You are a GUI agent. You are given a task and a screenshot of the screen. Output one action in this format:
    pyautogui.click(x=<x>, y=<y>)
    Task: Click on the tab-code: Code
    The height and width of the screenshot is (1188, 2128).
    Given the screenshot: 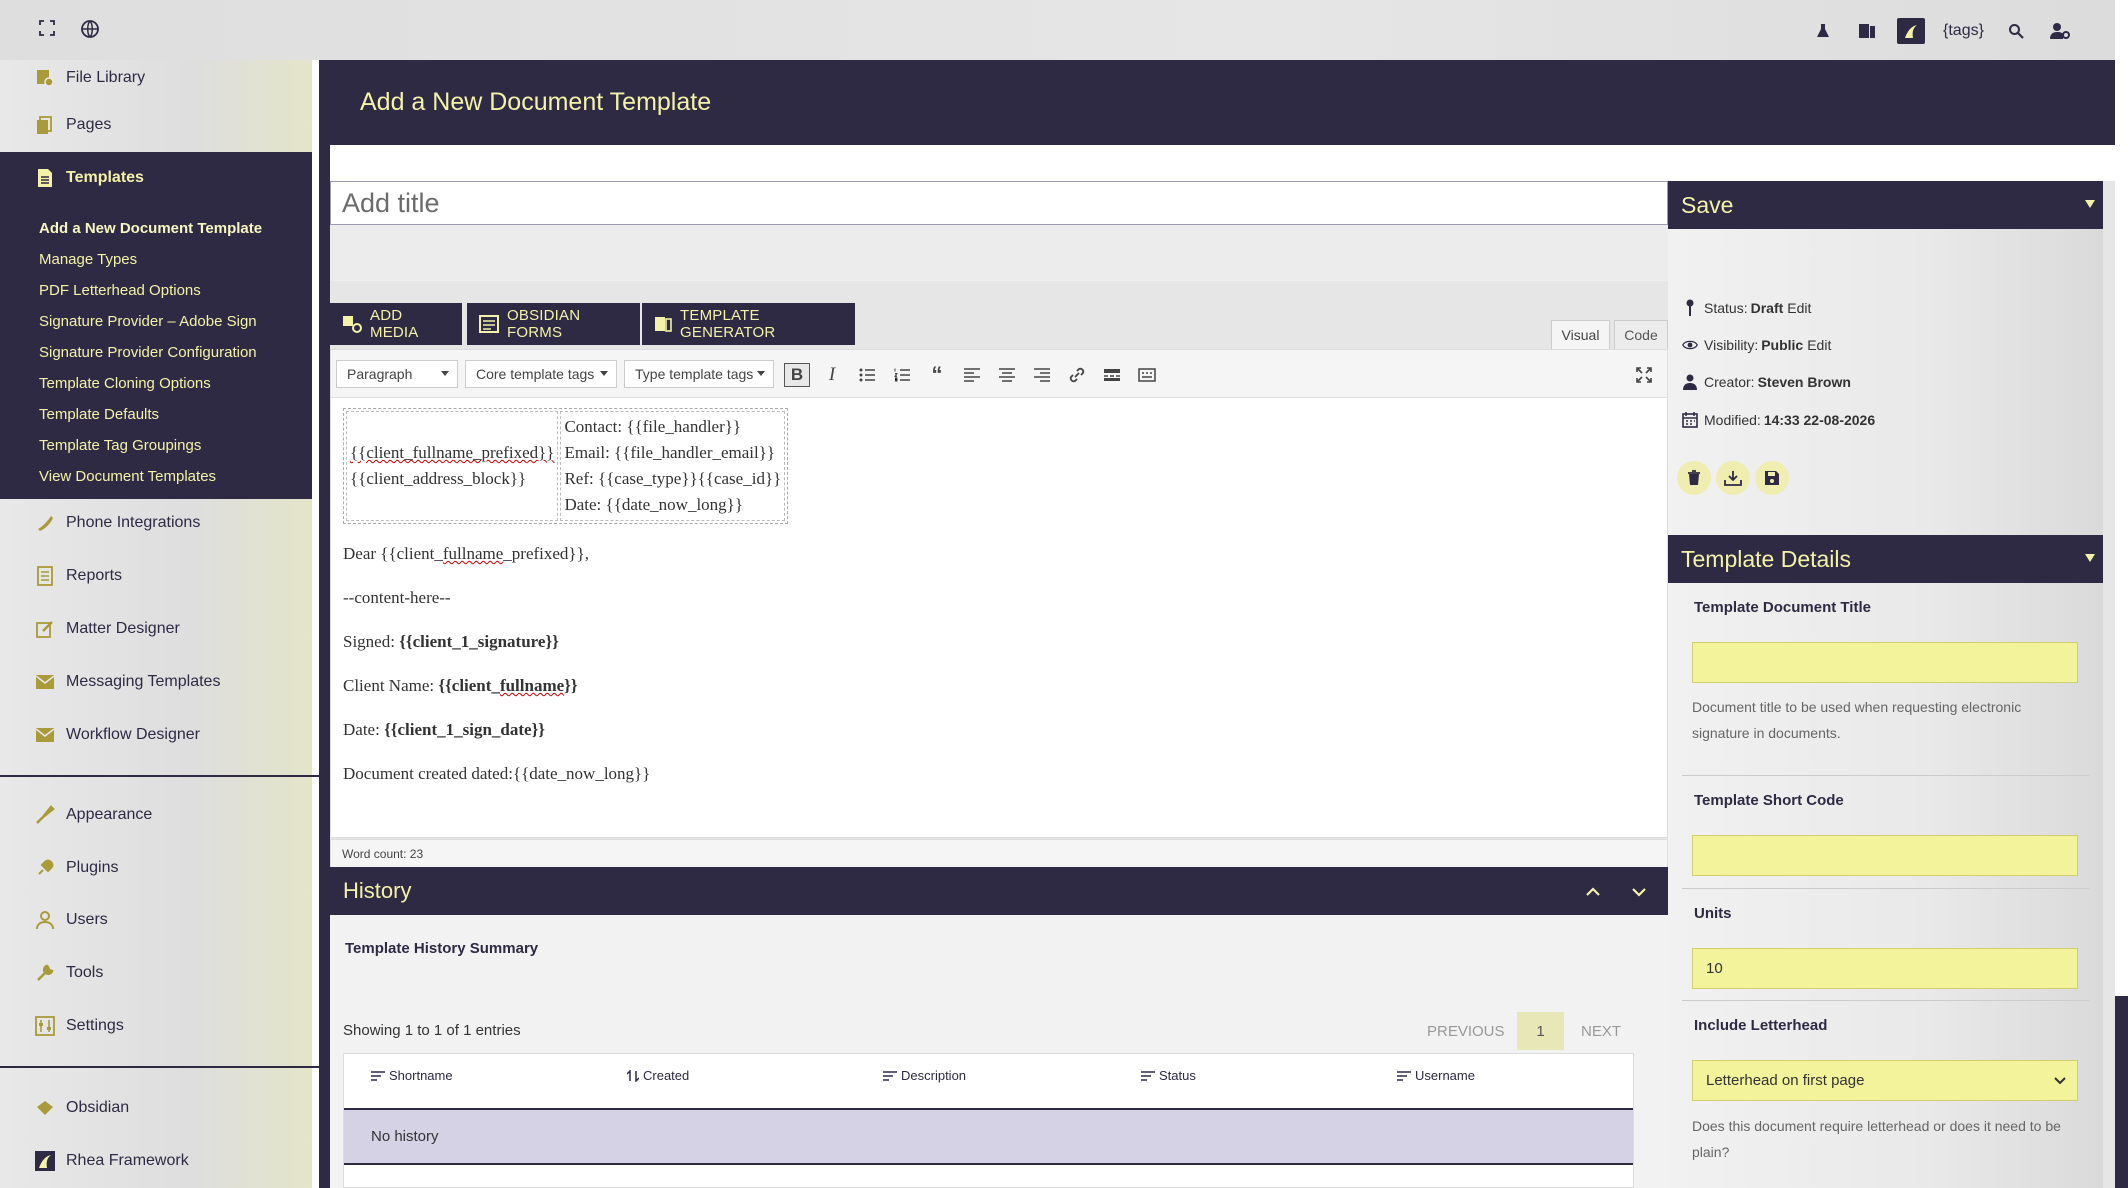 What is the action you would take?
    pyautogui.click(x=1641, y=334)
    